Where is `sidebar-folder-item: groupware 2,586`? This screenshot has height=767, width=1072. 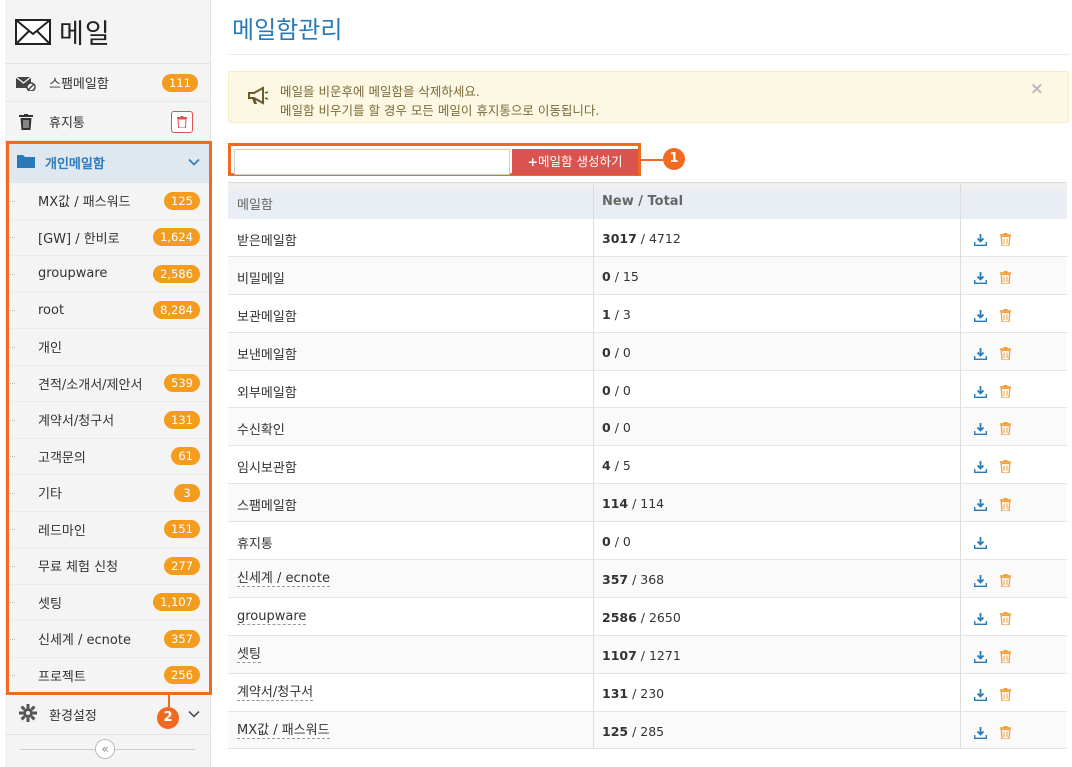 sidebar-folder-item: groupware 2,586 is located at coordinates (107, 274).